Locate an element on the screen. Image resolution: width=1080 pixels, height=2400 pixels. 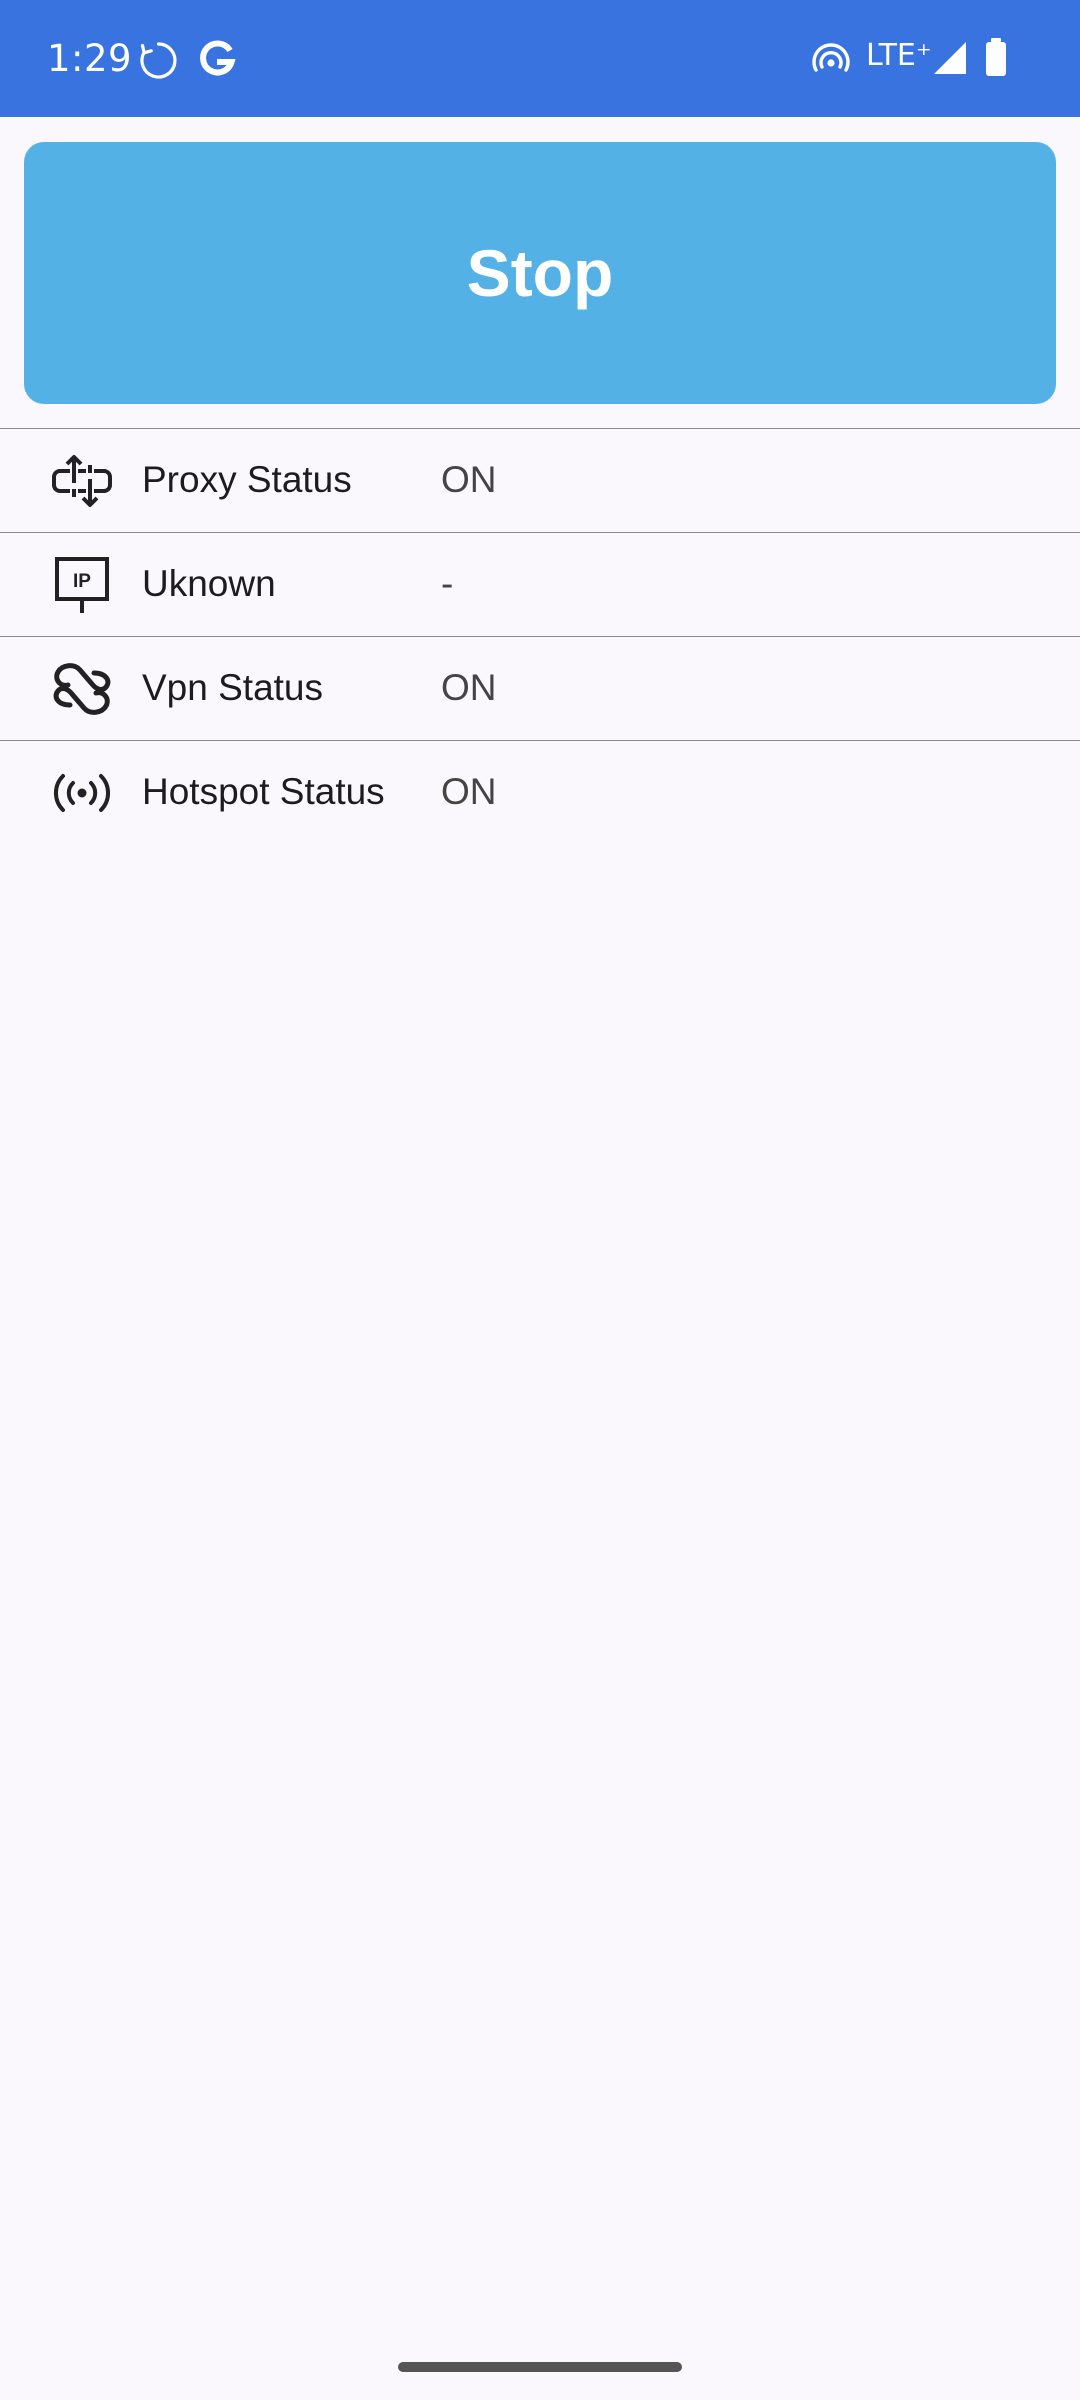
row-value: - is located at coordinates (447, 583).